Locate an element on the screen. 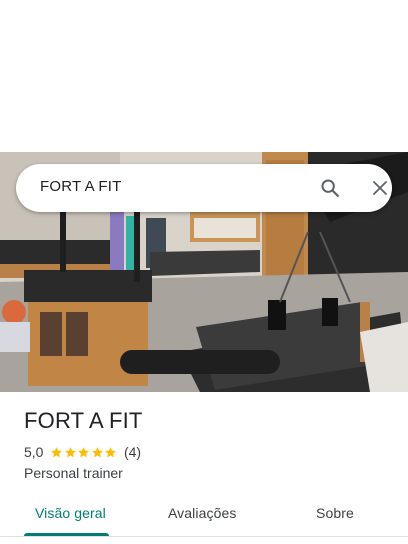  rating-value: 5,0 is located at coordinates (34, 452).